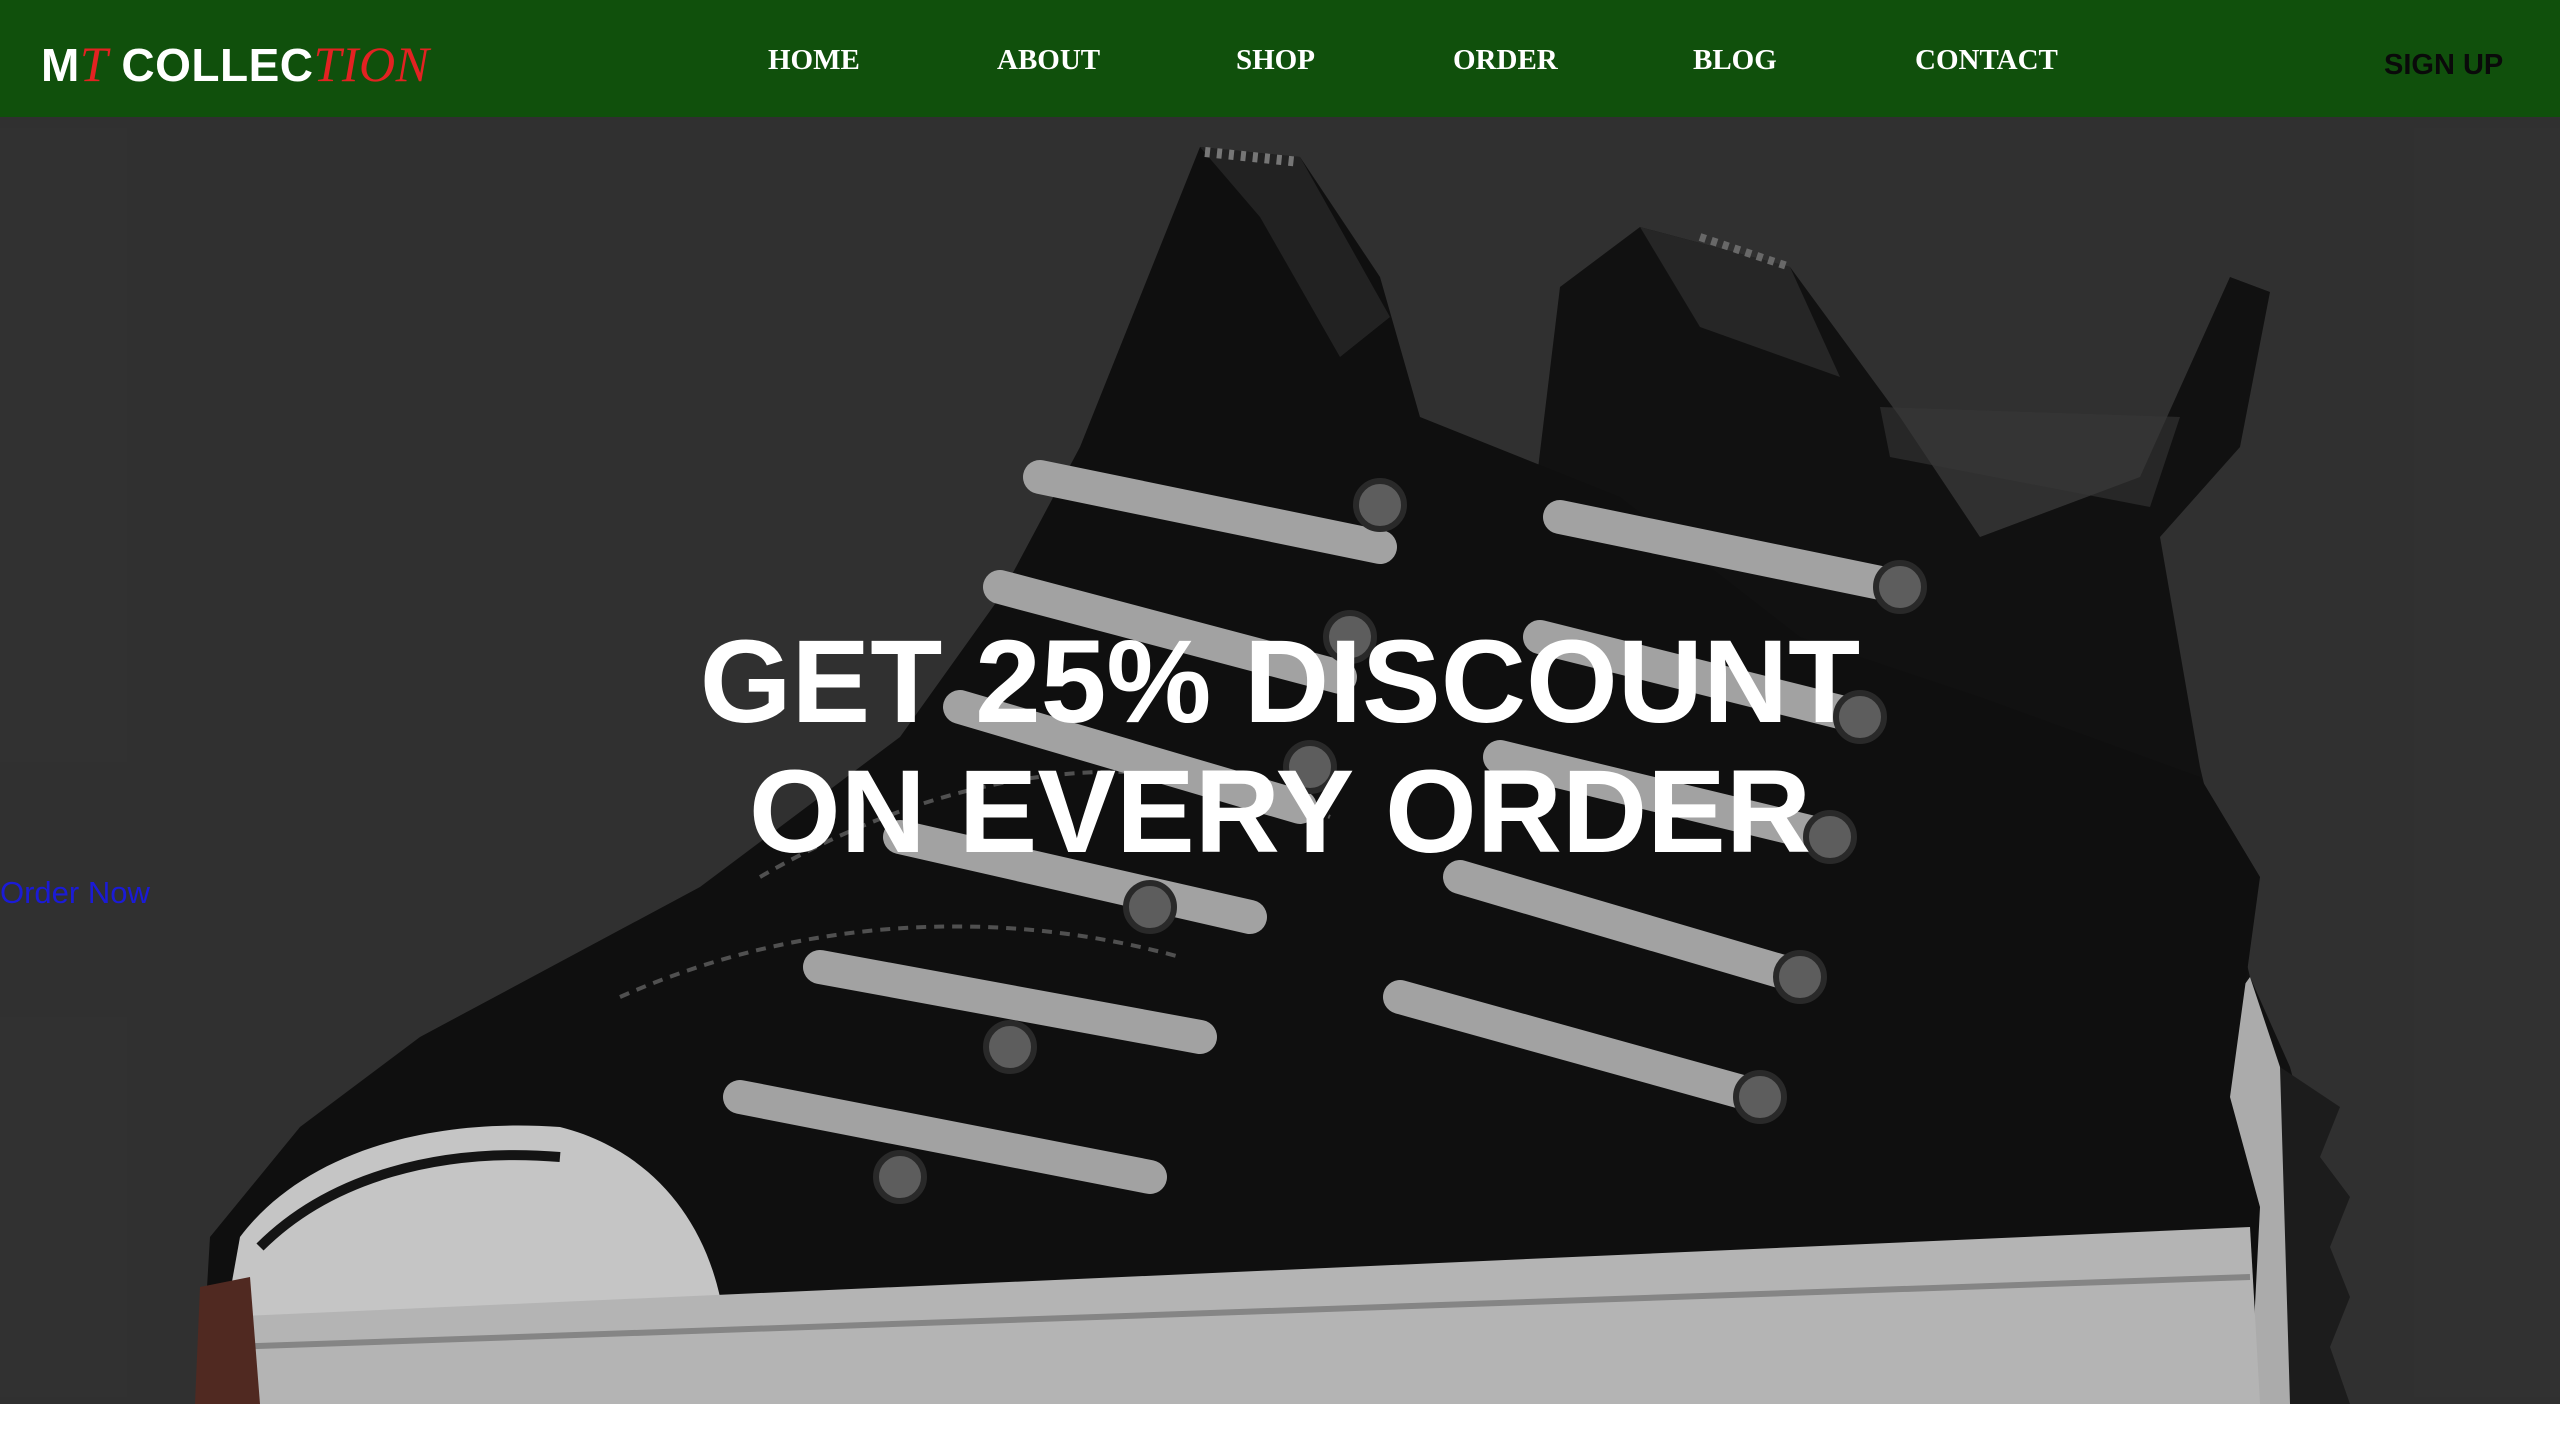  I want to click on sign-up-button: SIGN UP, so click(2443, 65).